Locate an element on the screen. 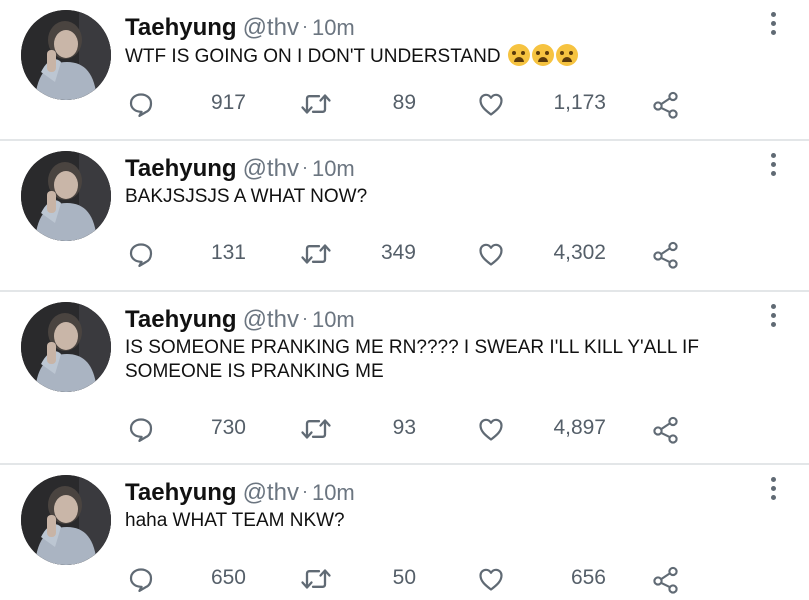 This screenshot has width=809, height=600. action-bar: 650 50 656 is located at coordinates (404, 578).